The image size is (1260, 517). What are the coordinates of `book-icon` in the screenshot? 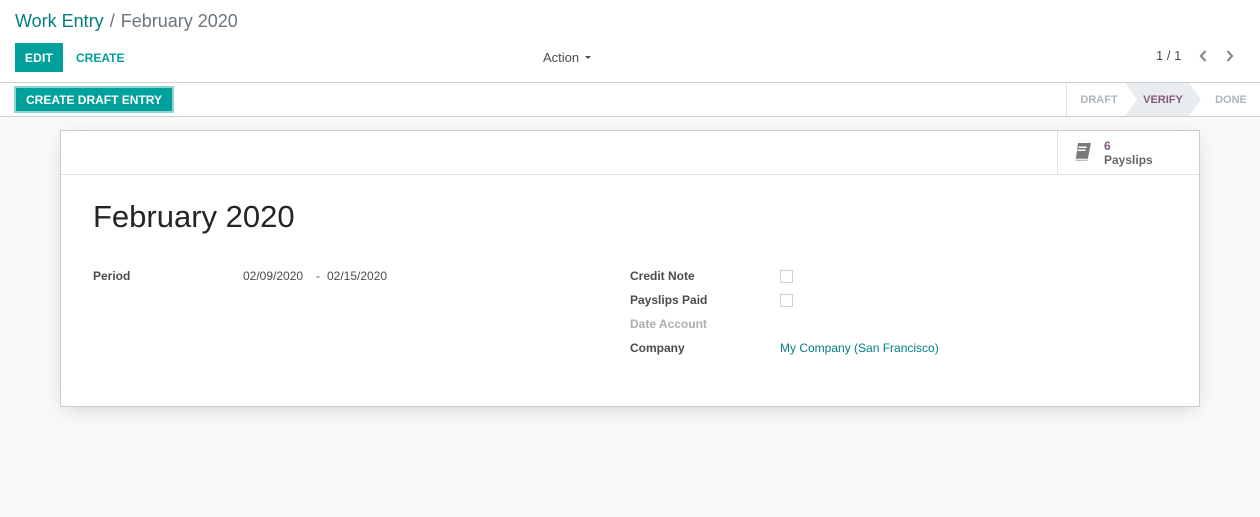 It's located at (1083, 152).